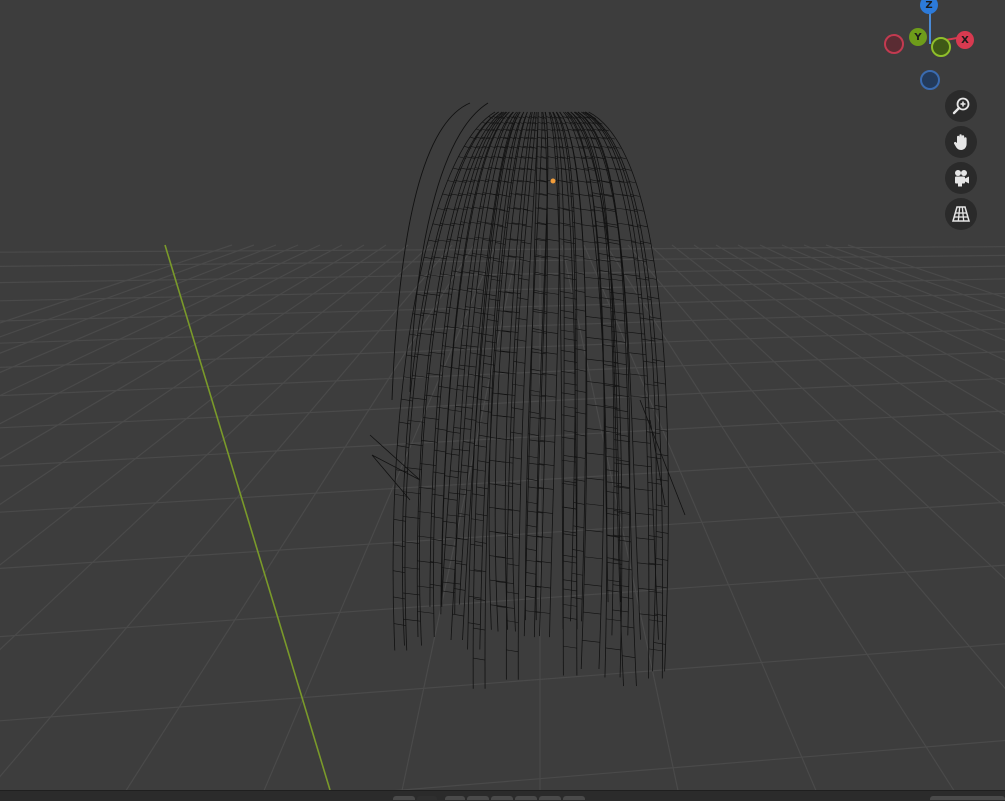  I want to click on gizmo-y-axis: Y, so click(918, 37).